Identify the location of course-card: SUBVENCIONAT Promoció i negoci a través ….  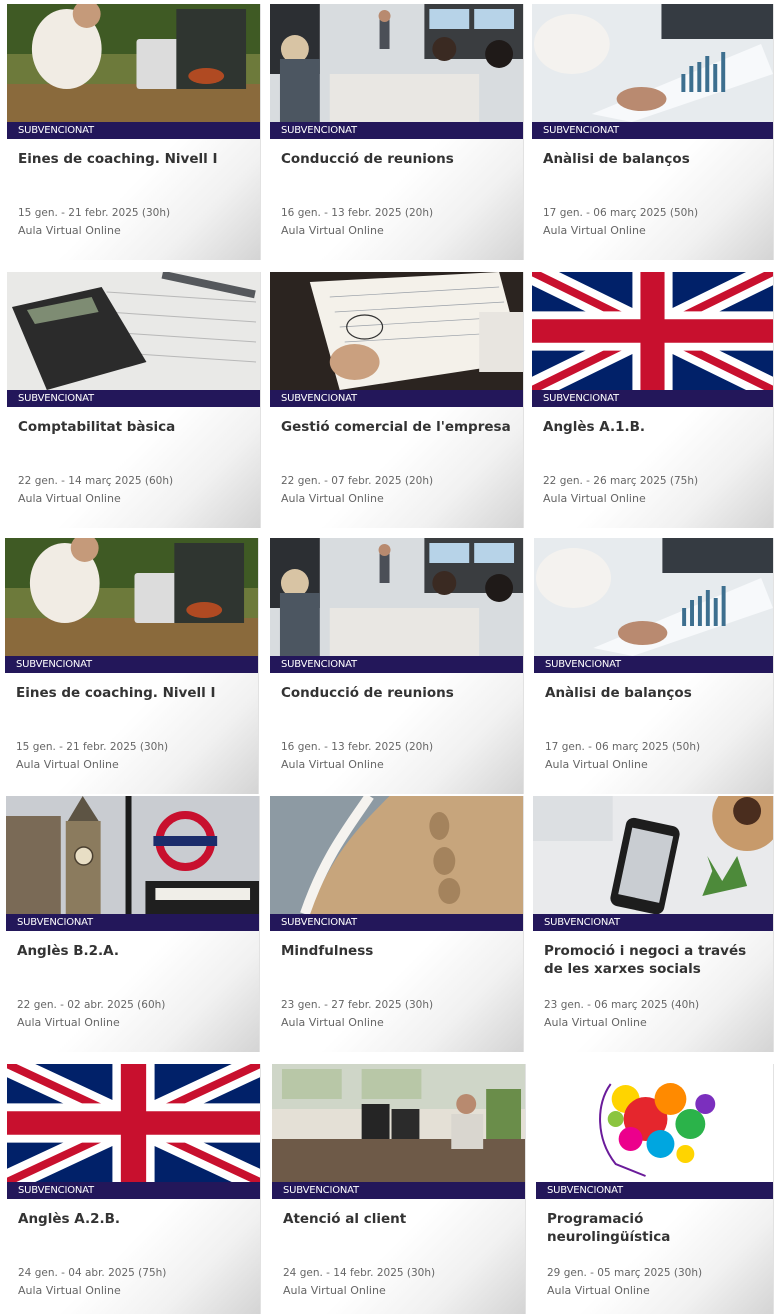
(653, 924).